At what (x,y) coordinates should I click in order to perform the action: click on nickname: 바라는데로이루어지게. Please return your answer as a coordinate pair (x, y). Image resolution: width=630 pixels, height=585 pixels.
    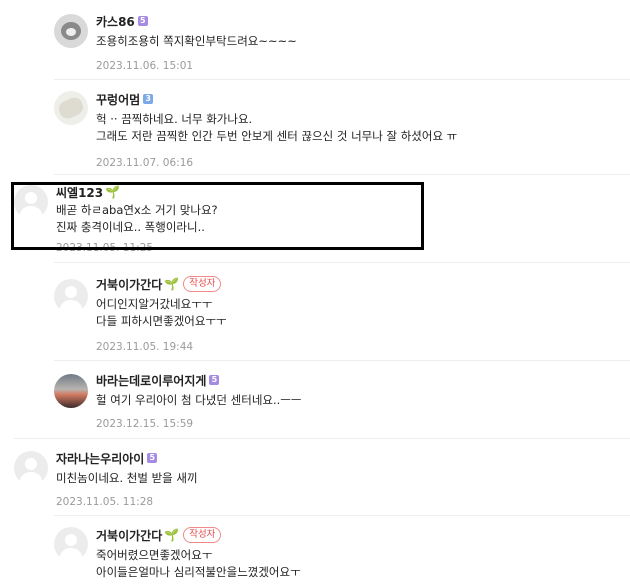
    Looking at the image, I should click on (151, 380).